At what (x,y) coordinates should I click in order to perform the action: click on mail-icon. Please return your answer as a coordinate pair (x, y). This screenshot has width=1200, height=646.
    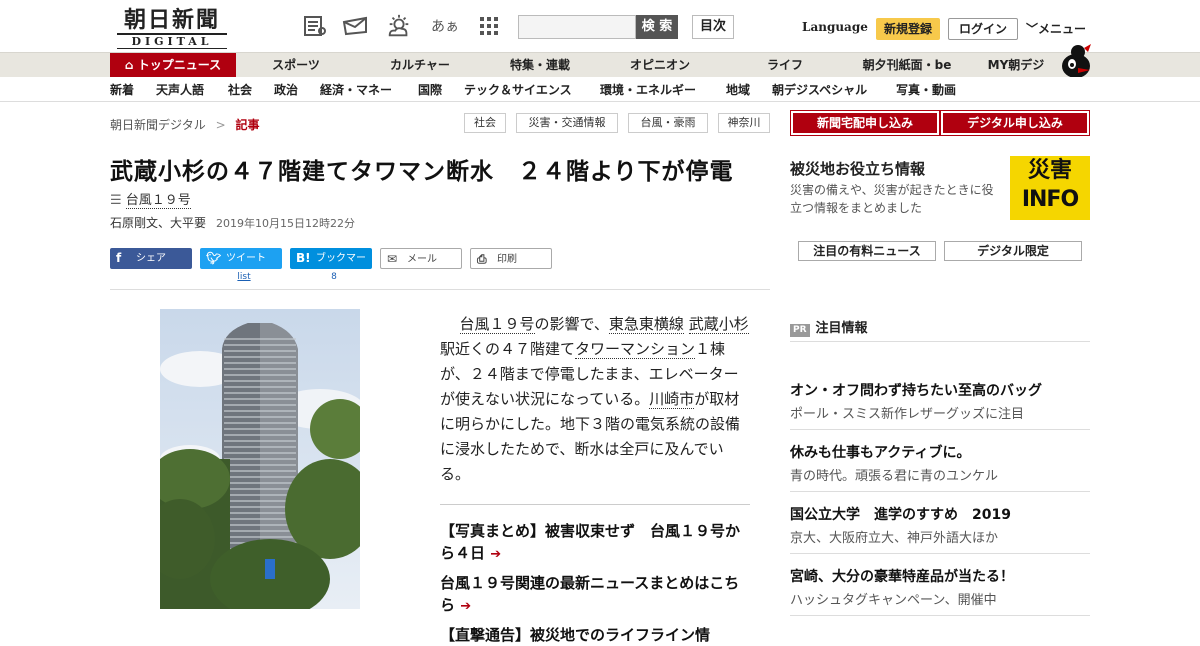
    Looking at the image, I should click on (355, 26).